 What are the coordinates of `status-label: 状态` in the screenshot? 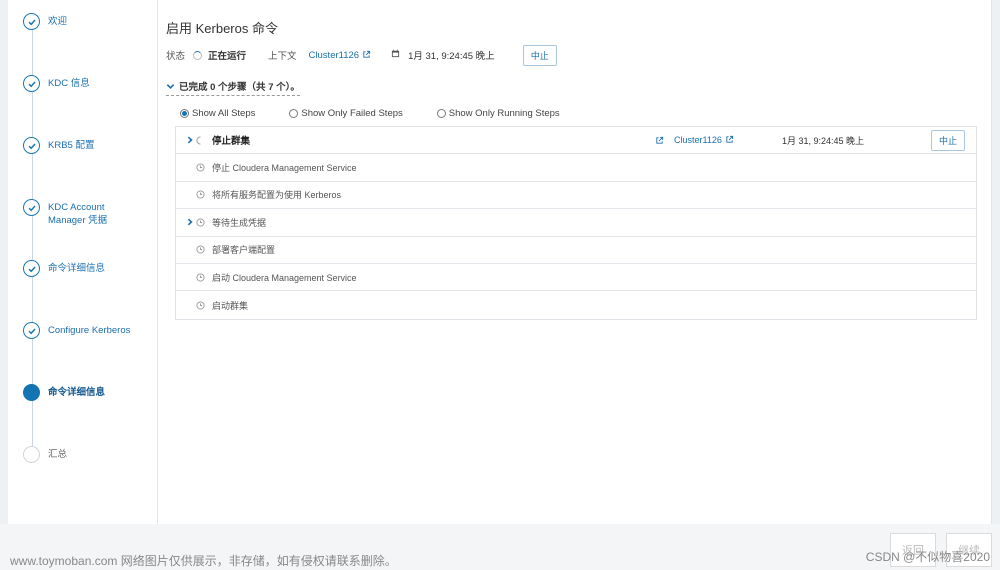 It's located at (176, 56).